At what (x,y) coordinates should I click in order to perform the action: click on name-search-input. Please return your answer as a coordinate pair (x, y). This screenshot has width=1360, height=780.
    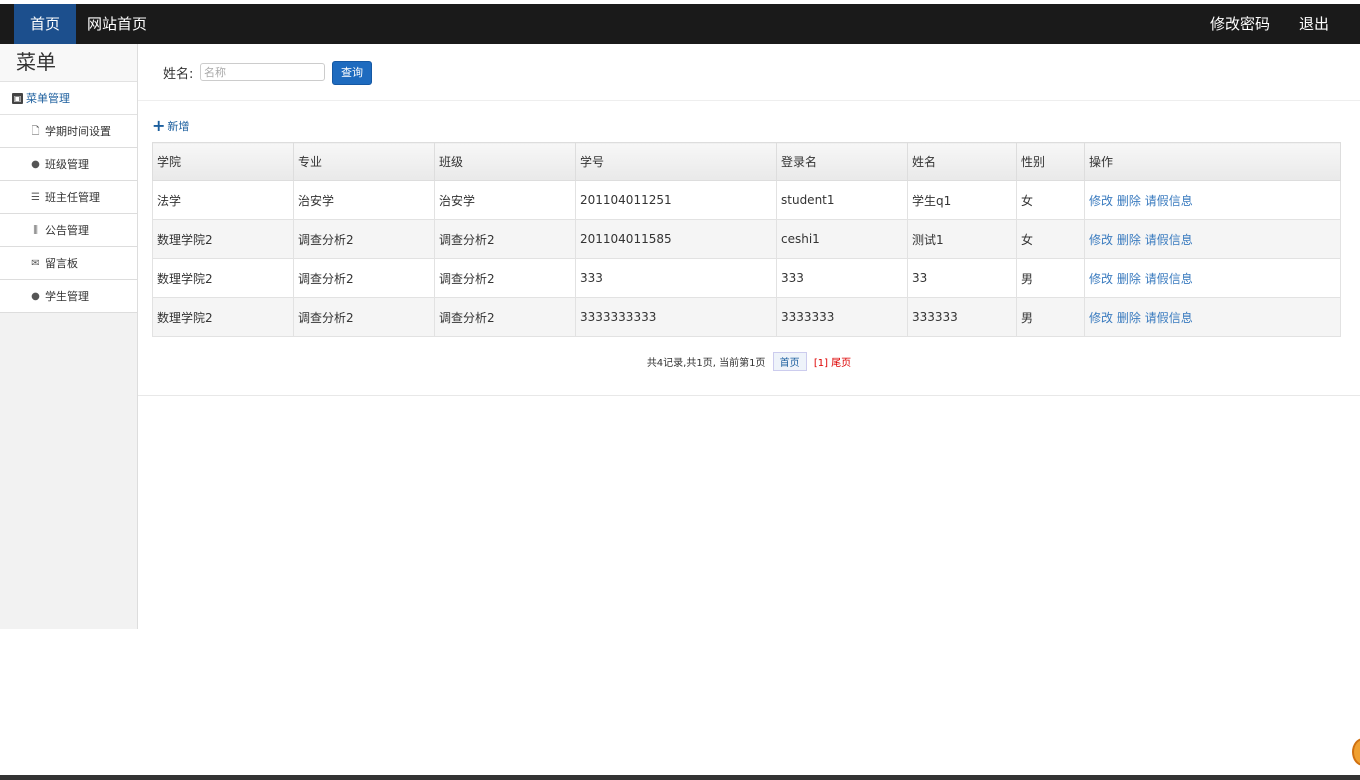
    Looking at the image, I should click on (262, 72).